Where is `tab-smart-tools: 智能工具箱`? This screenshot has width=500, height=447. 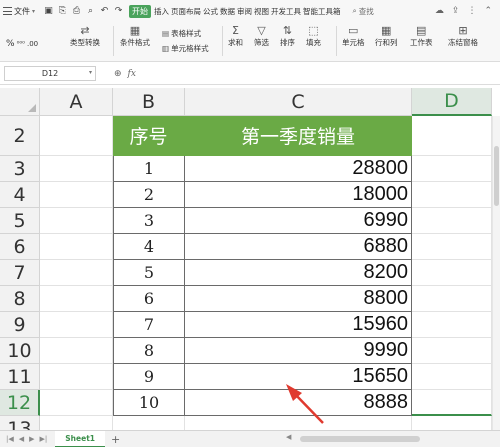 tab-smart-tools: 智能工具箱 is located at coordinates (322, 11).